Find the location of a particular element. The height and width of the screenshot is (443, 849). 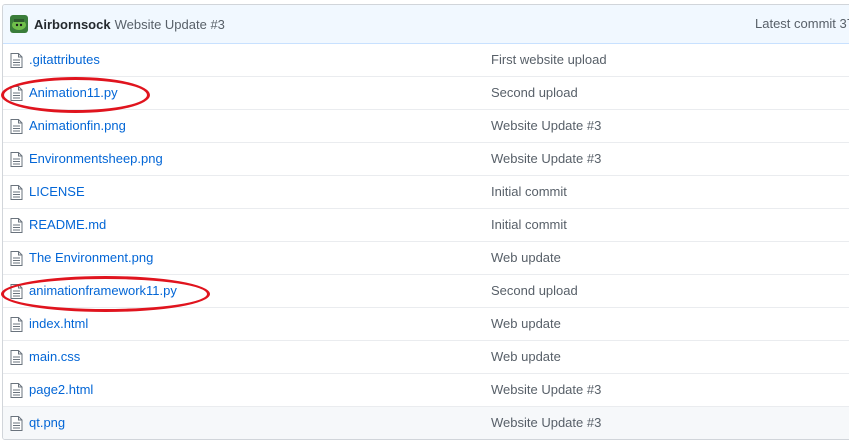

file-link: index.html is located at coordinates (58, 323).